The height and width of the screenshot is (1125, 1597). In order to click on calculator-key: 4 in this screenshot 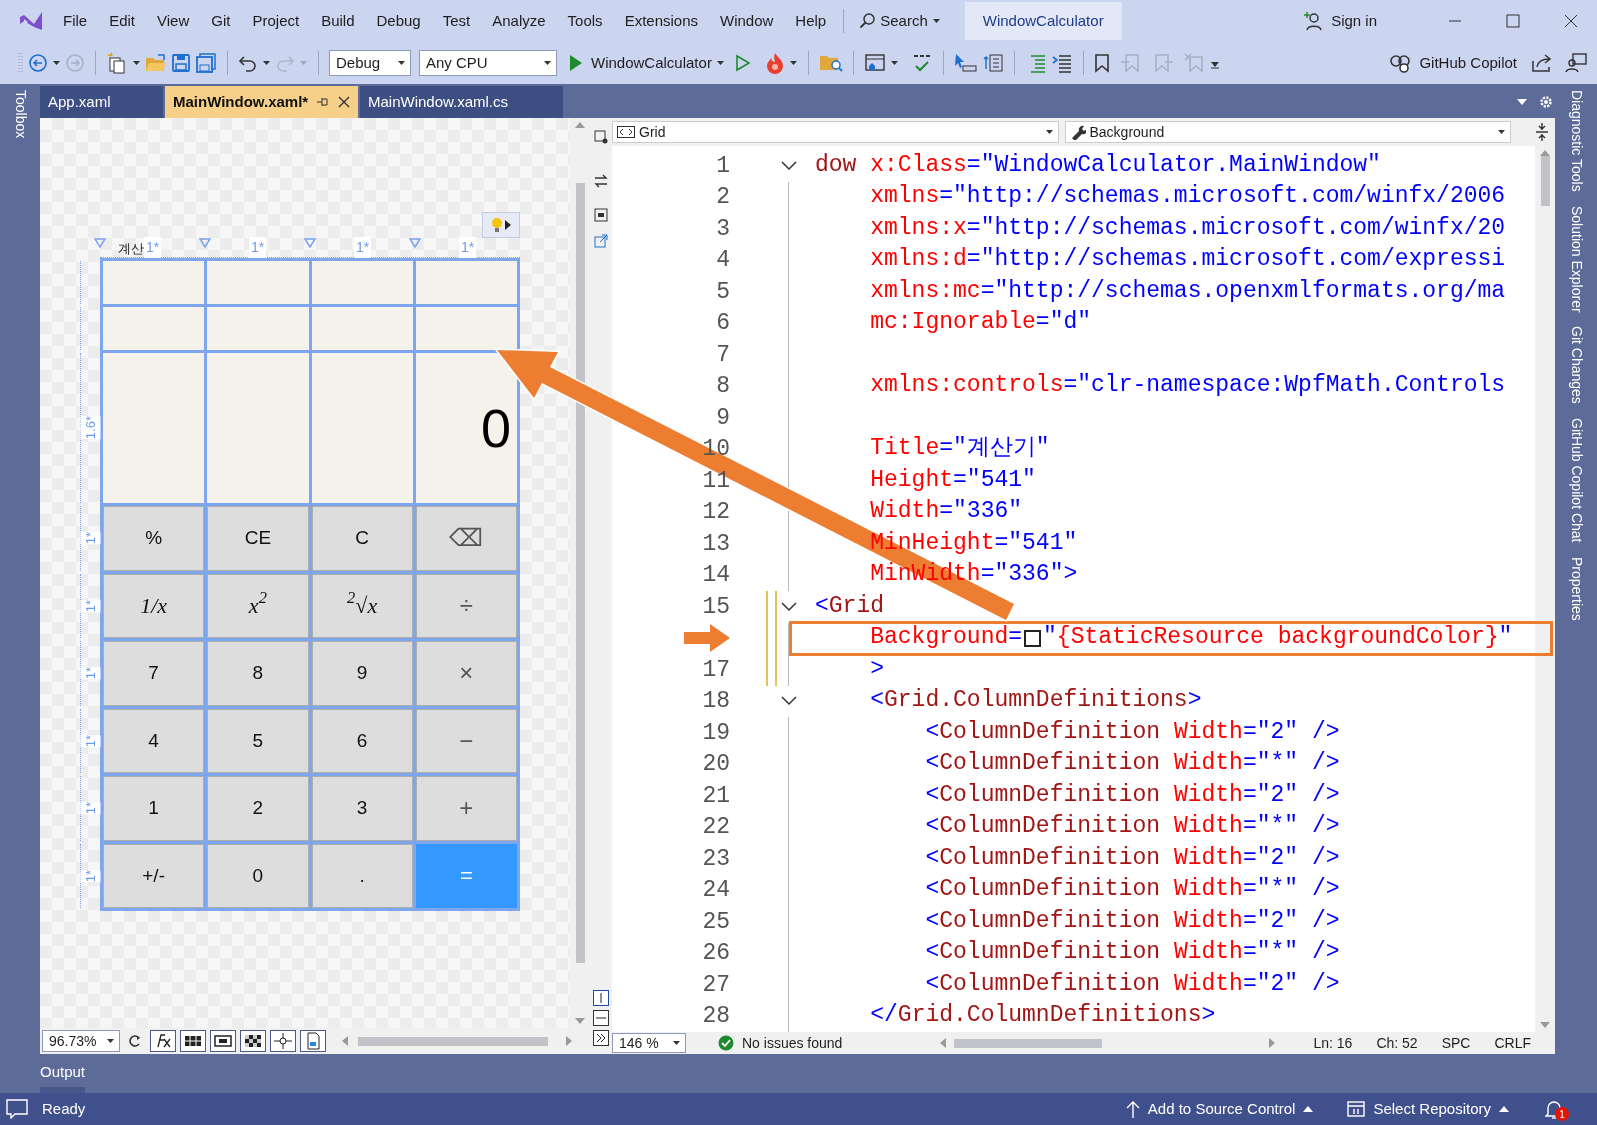, I will do `click(154, 740)`.